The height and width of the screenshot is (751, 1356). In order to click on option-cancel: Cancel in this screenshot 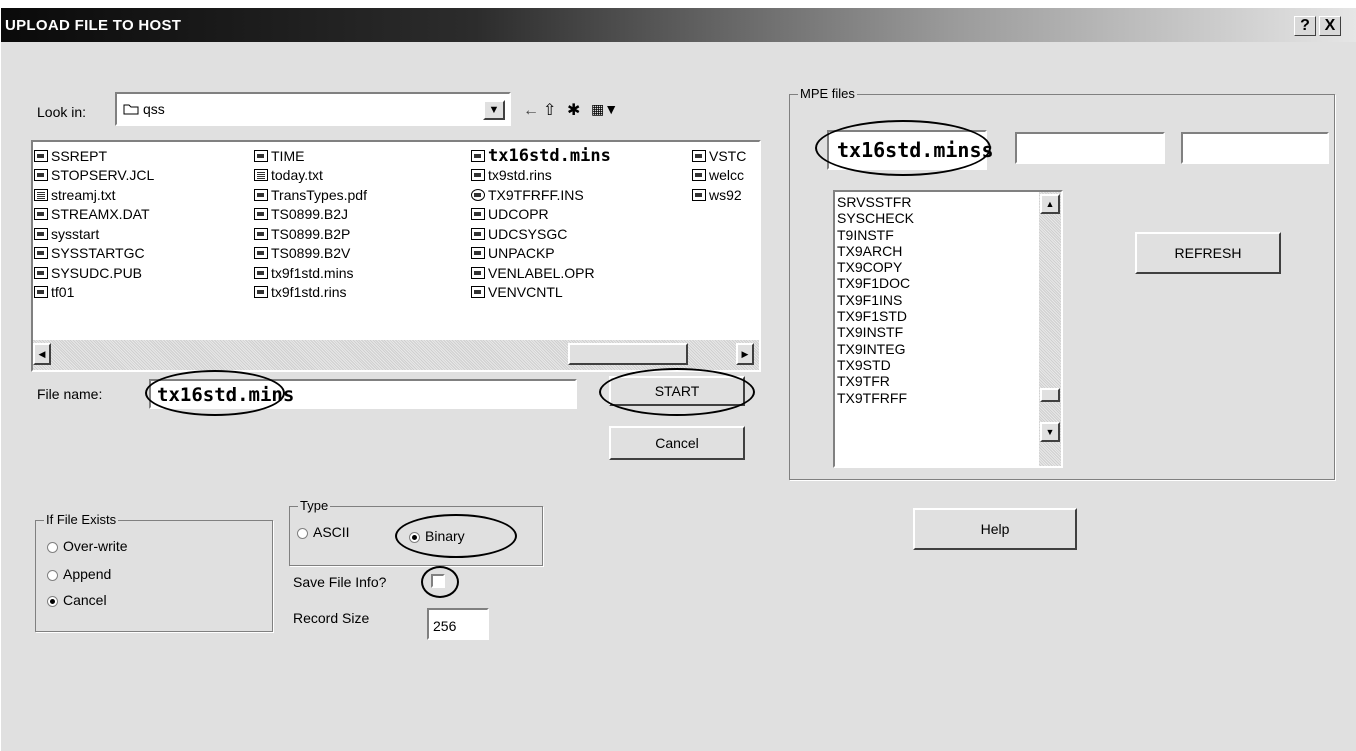, I will do `click(77, 600)`.